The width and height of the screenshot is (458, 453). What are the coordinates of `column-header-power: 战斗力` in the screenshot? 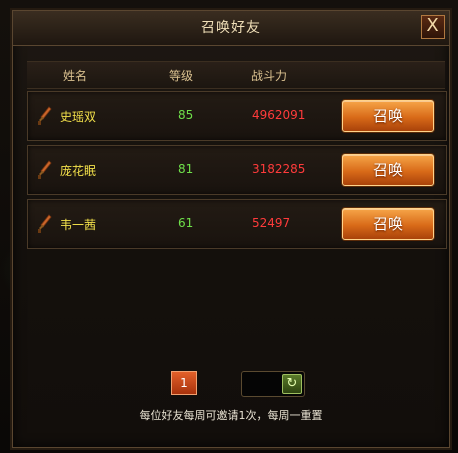 It's located at (269, 76).